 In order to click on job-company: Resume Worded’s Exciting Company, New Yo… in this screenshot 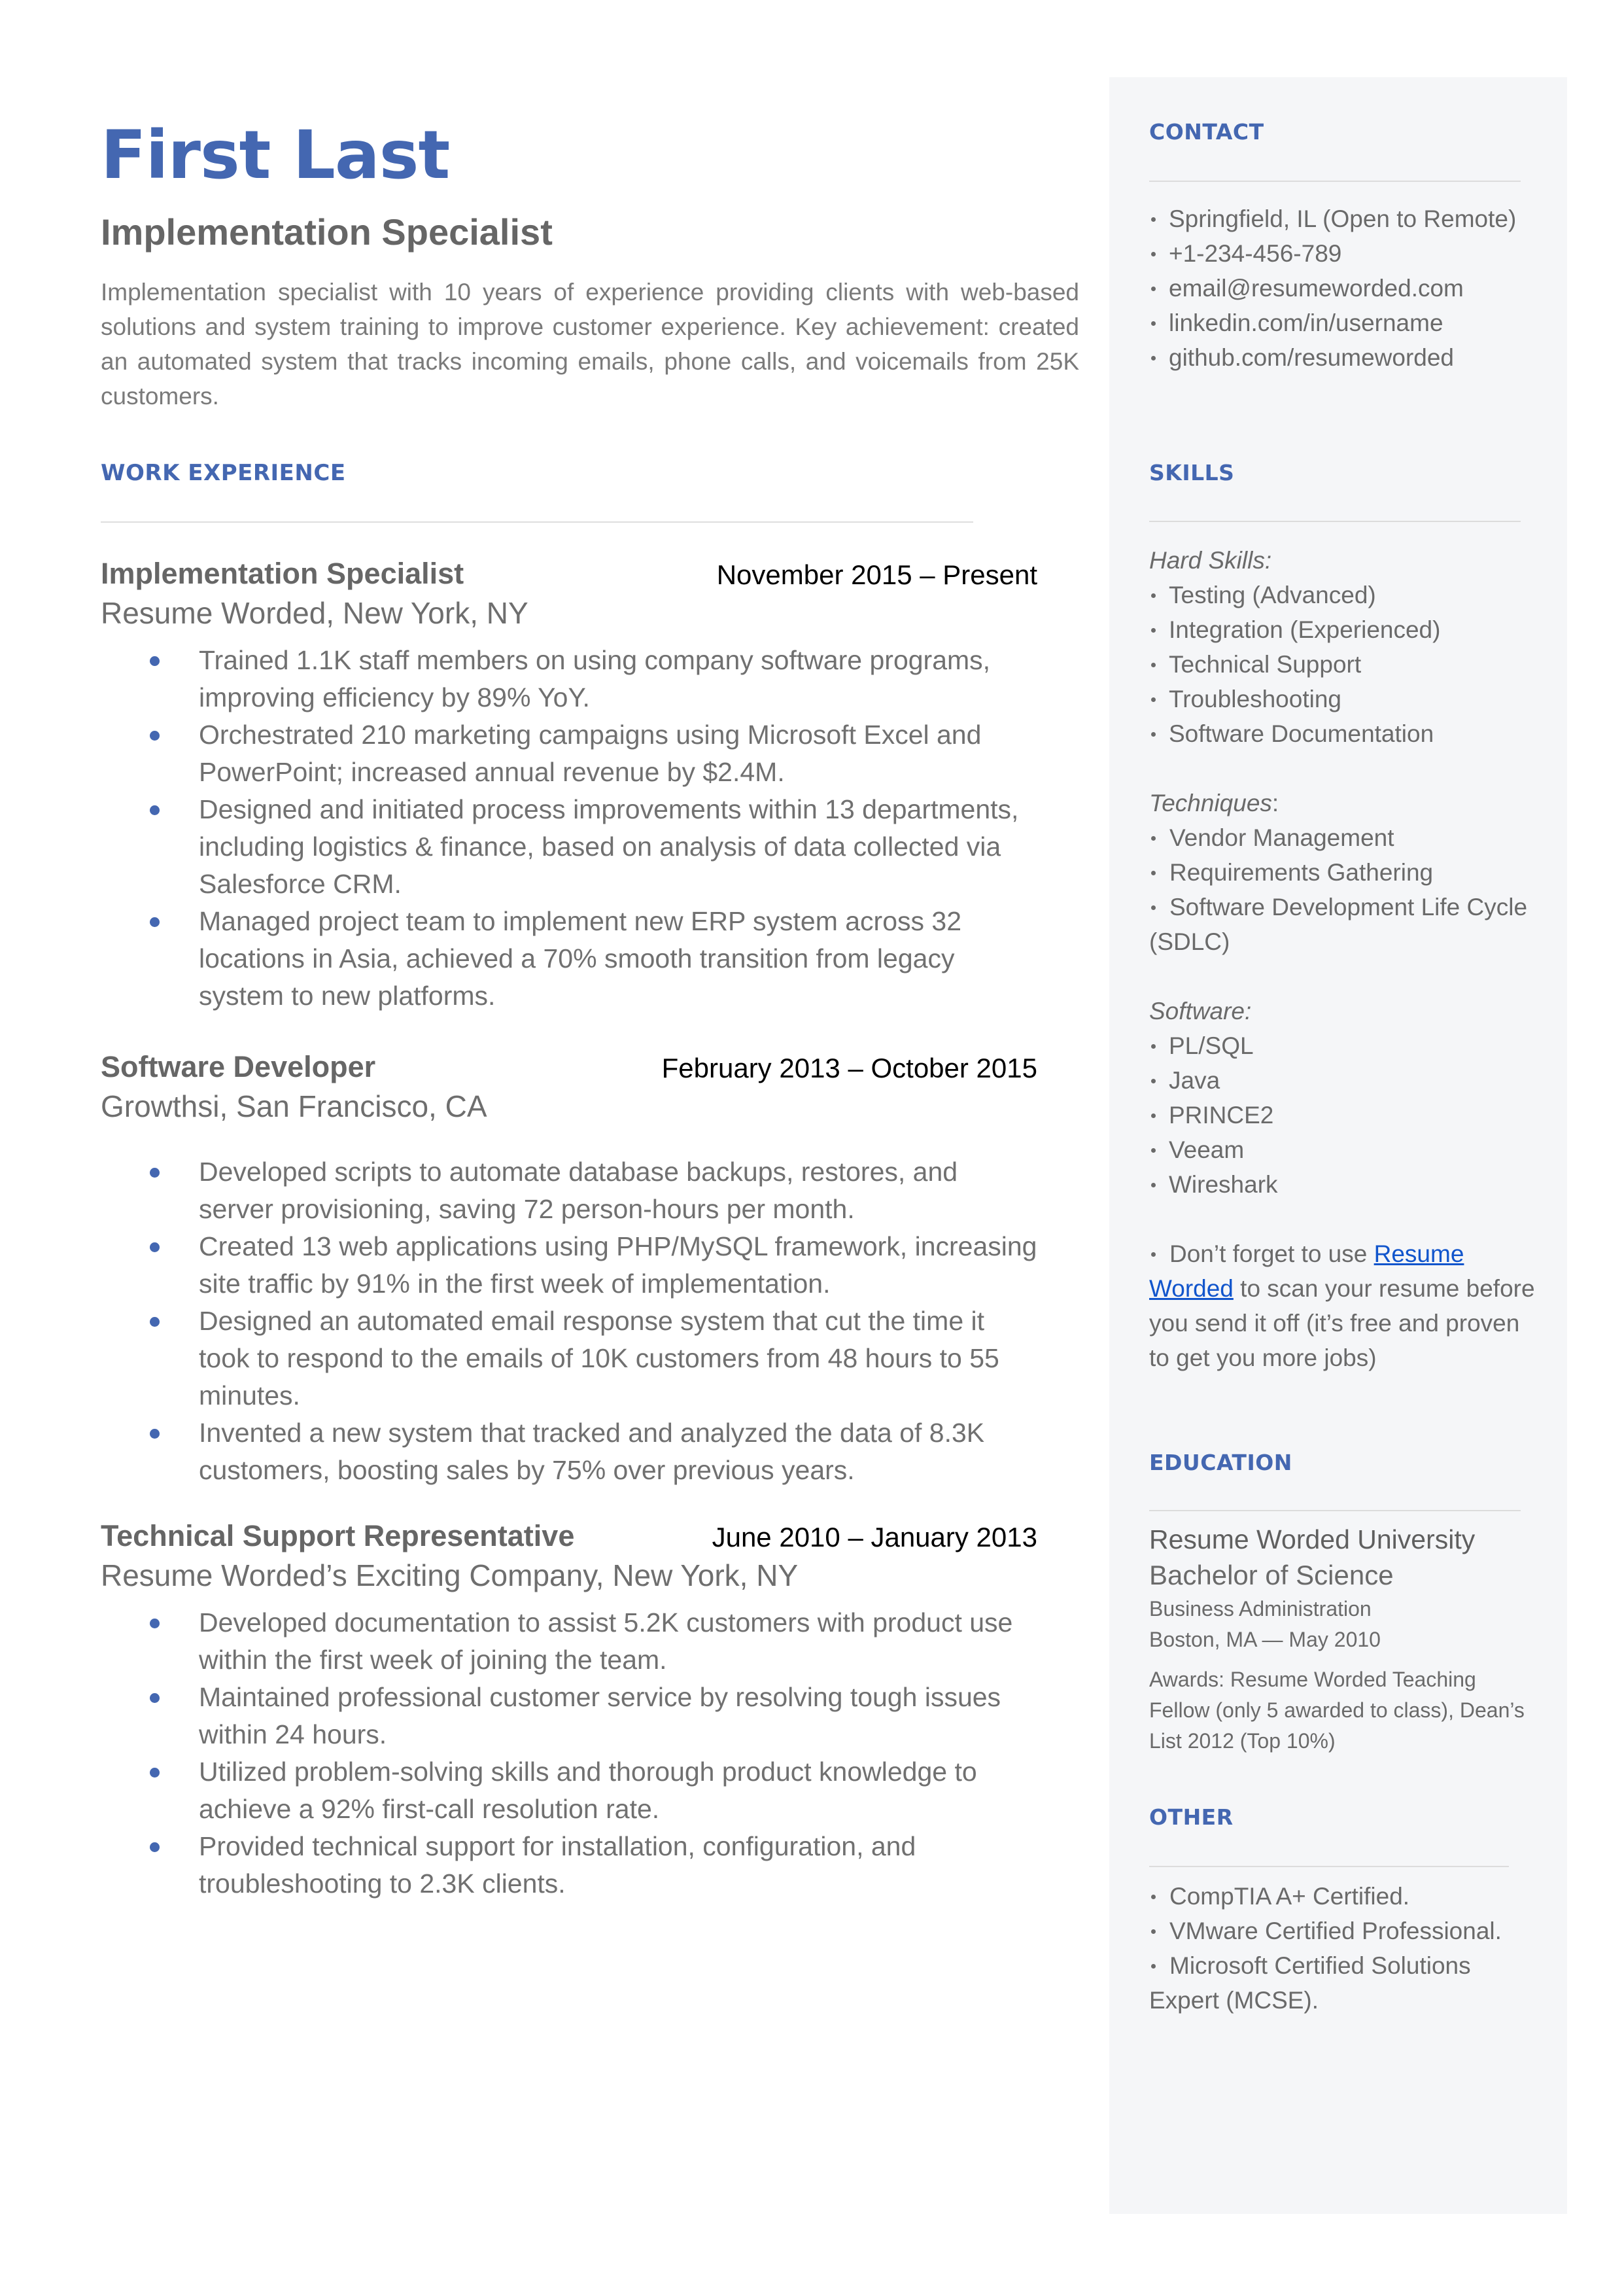, I will do `click(450, 1575)`.